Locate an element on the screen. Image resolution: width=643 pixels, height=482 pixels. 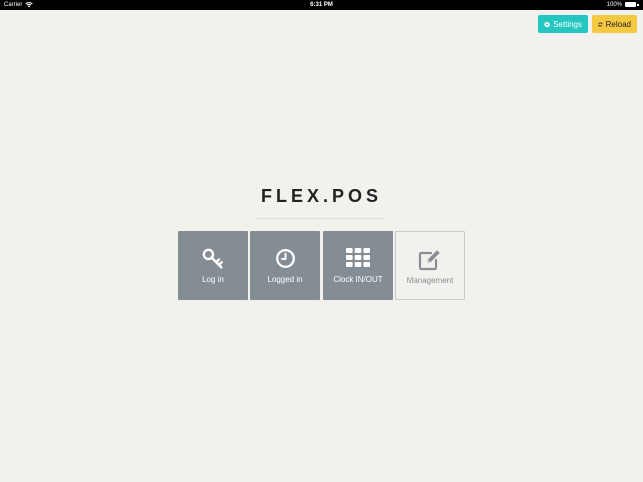
battery-icon is located at coordinates (632, 5).